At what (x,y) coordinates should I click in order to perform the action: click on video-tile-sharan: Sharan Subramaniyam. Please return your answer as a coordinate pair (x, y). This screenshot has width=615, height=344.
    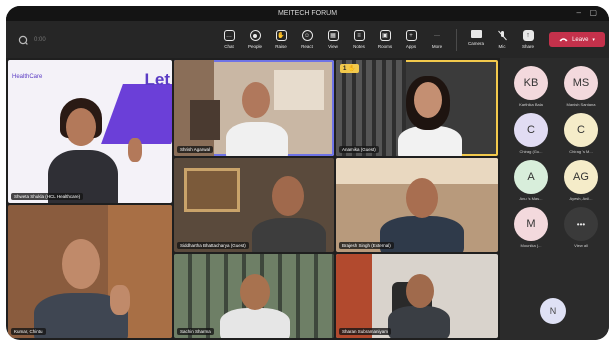
    Looking at the image, I should click on (417, 296).